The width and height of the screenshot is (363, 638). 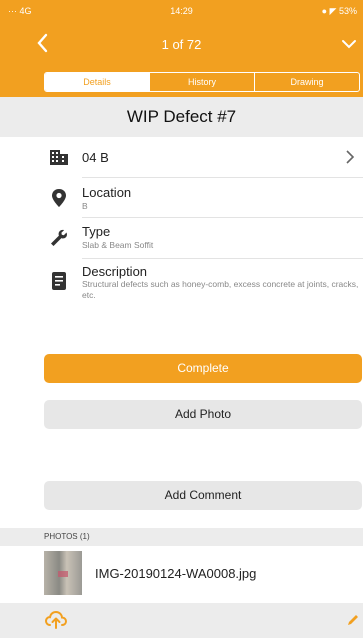 What do you see at coordinates (181, 157) in the screenshot?
I see `unit-row: 04 B` at bounding box center [181, 157].